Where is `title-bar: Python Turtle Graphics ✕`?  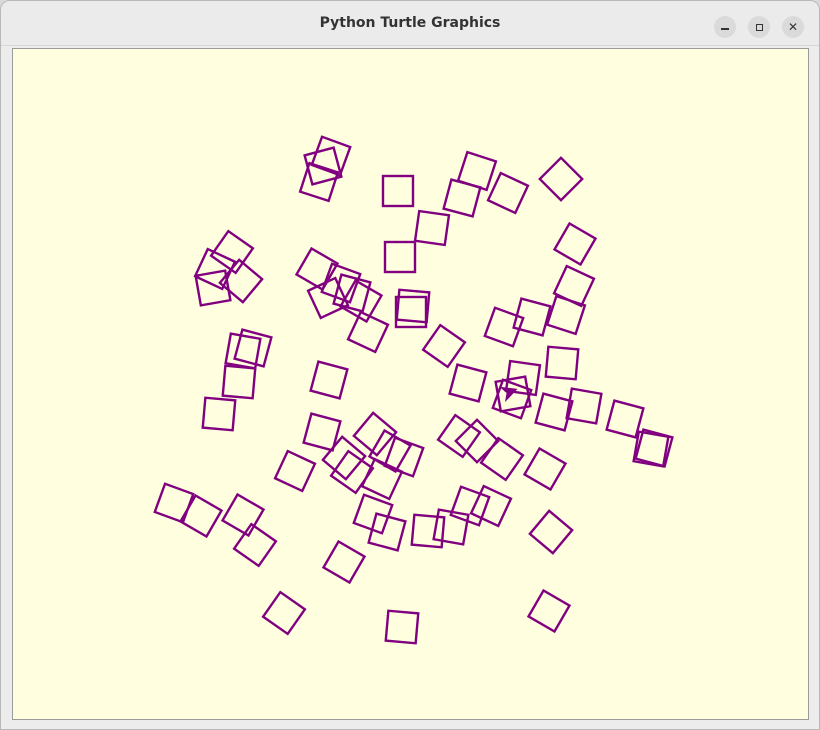
title-bar: Python Turtle Graphics ✕ is located at coordinates (410, 23).